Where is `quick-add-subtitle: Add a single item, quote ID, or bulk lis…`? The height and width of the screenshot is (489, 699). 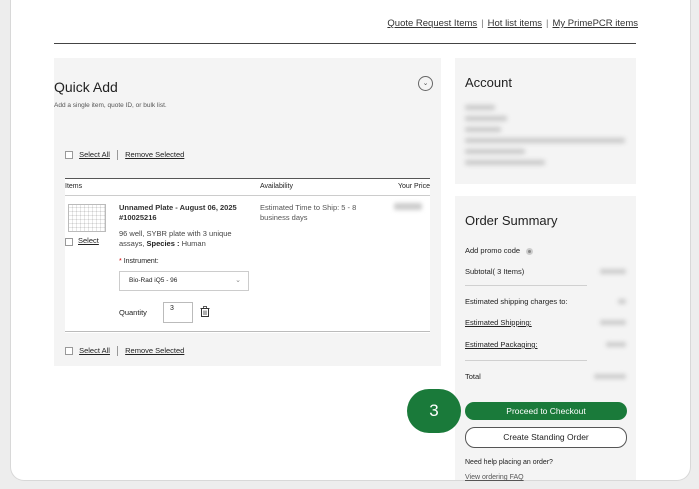 quick-add-subtitle: Add a single item, quote ID, or bulk lis… is located at coordinates (110, 105).